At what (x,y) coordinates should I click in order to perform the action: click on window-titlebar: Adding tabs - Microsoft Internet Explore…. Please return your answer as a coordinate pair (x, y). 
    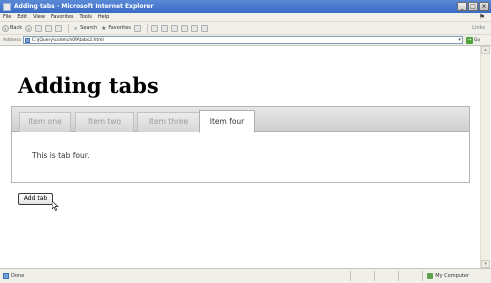
    Looking at the image, I should click on (245, 6).